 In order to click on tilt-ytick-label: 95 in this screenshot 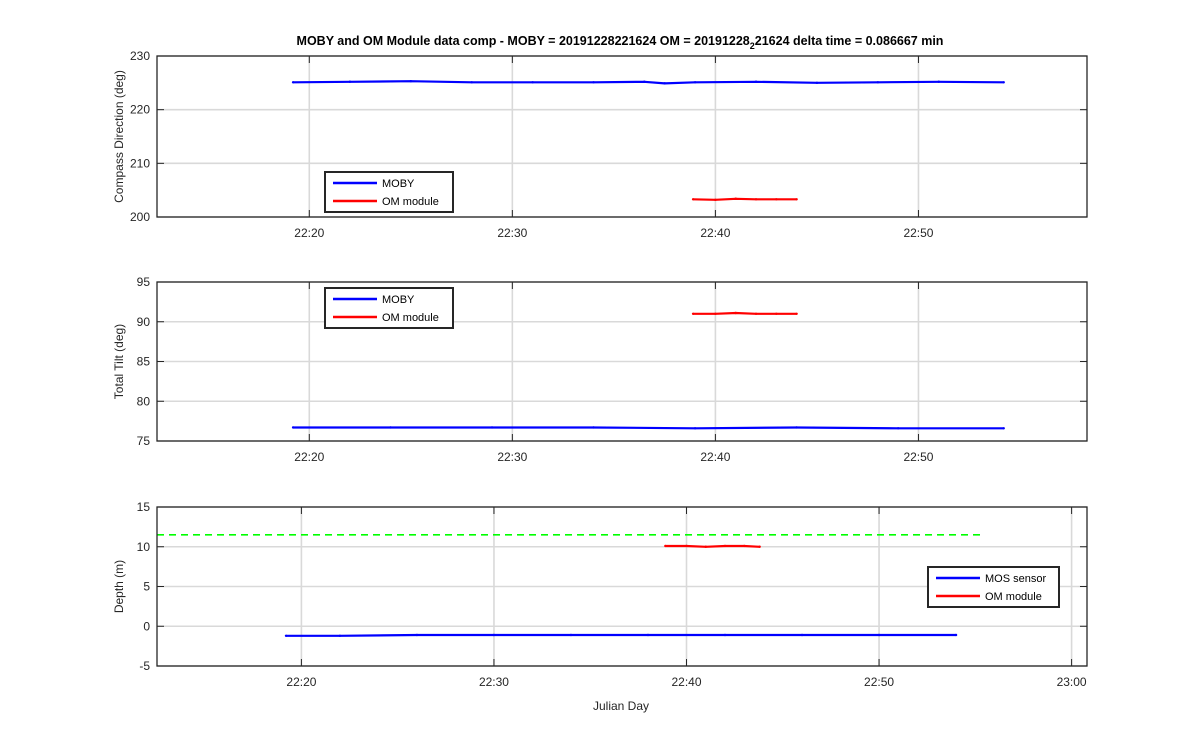, I will do `click(144, 282)`.